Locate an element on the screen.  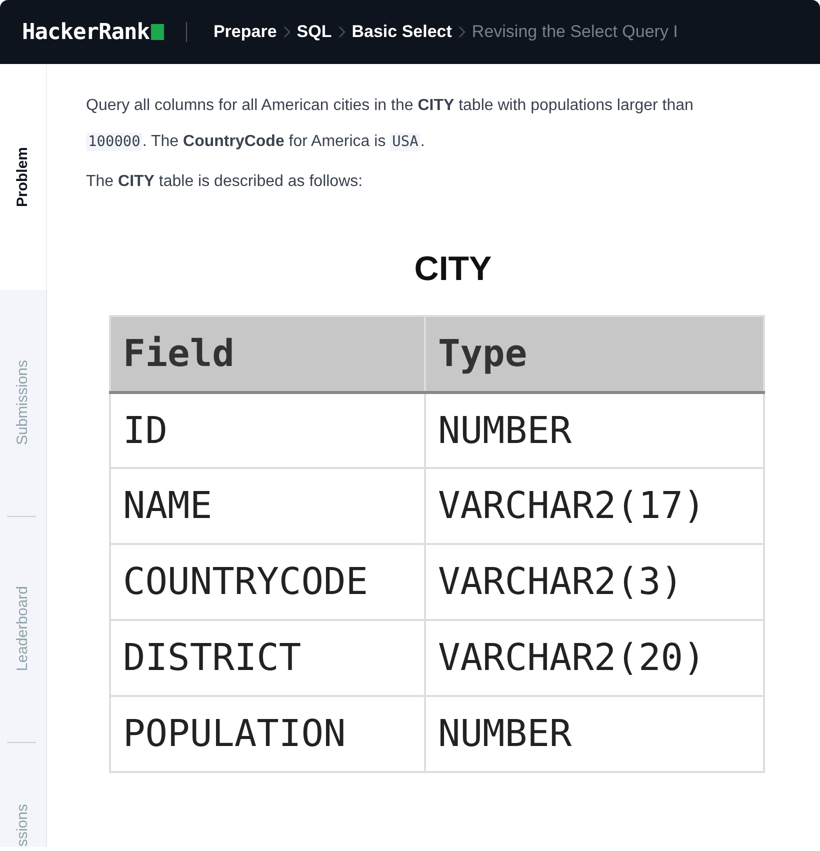
table-cell: VARCHAR2(17) is located at coordinates (594, 506).